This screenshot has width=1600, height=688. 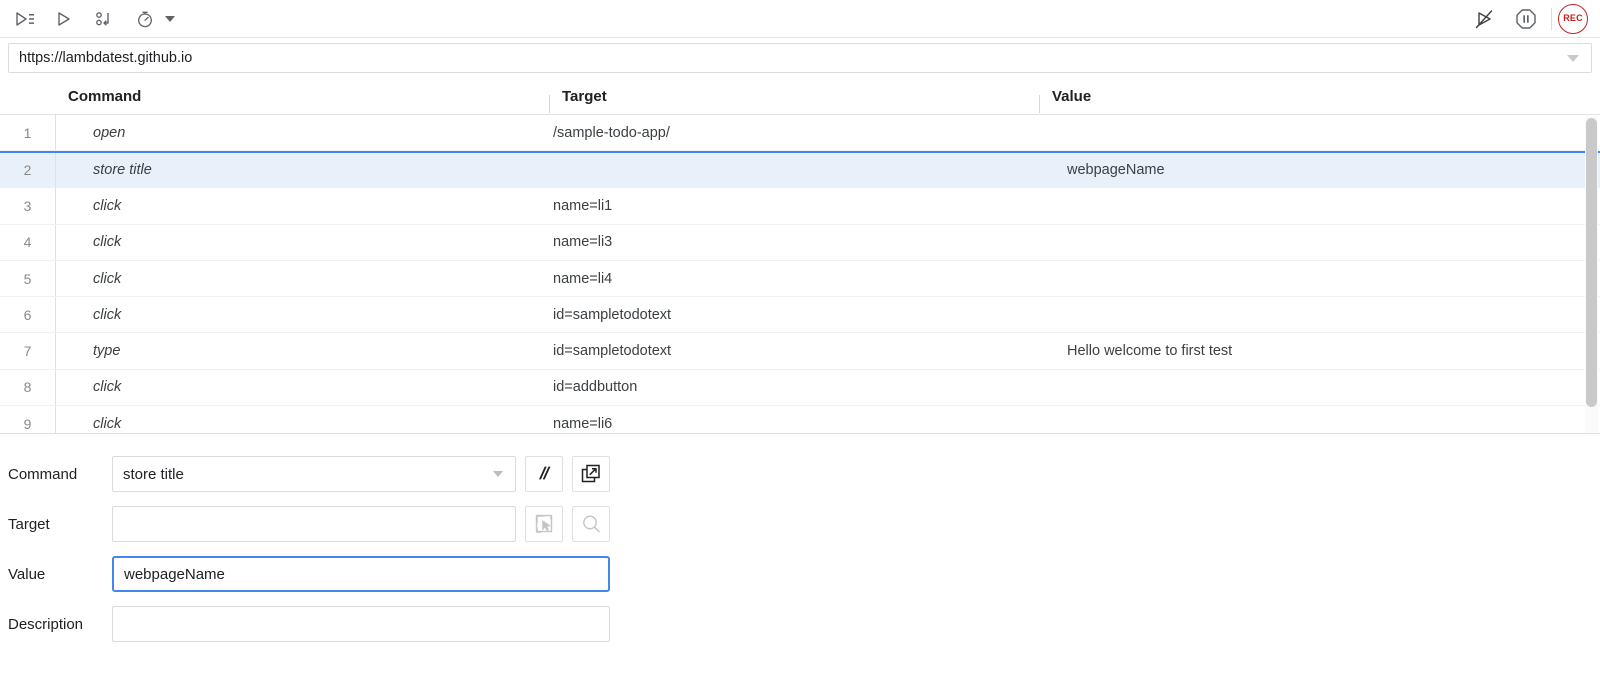 What do you see at coordinates (302, 133) in the screenshot?
I see `cell-command: open` at bounding box center [302, 133].